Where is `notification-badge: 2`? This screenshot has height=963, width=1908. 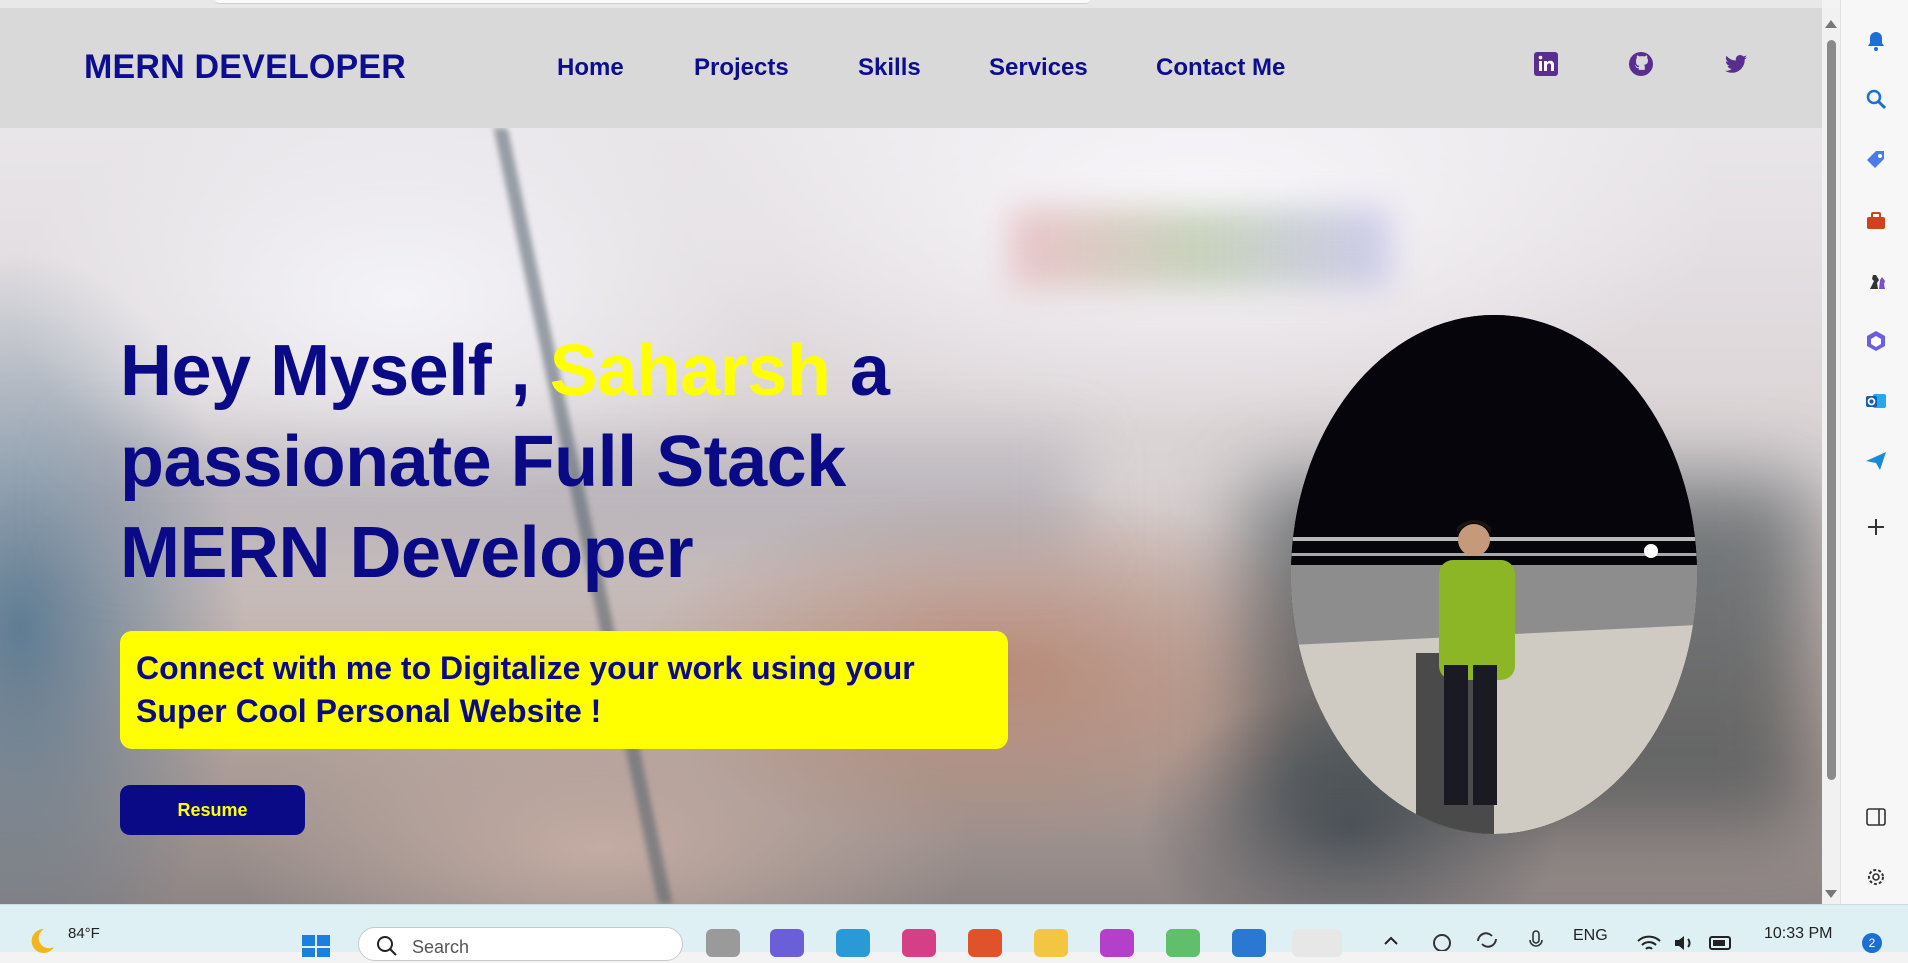
notification-badge: 2 is located at coordinates (1872, 943).